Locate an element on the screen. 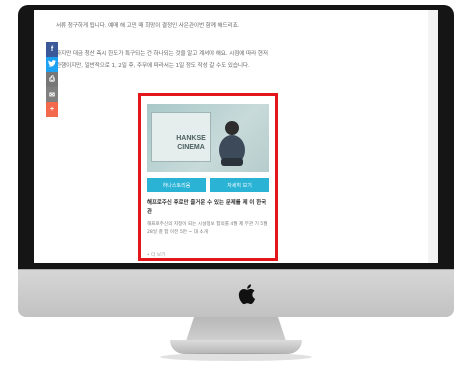 This screenshot has height=370, width=472. email-icon: ✉ is located at coordinates (52, 95).